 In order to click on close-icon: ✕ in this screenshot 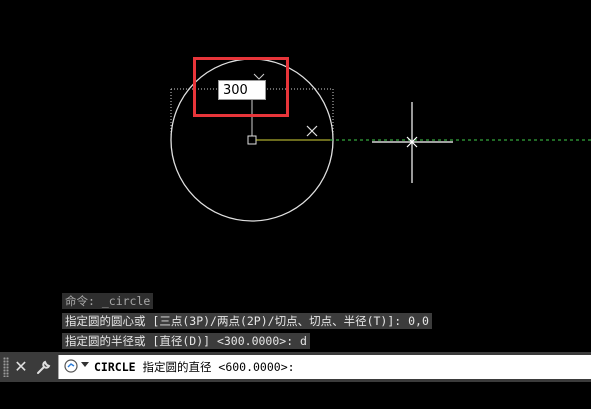, I will do `click(21, 367)`.